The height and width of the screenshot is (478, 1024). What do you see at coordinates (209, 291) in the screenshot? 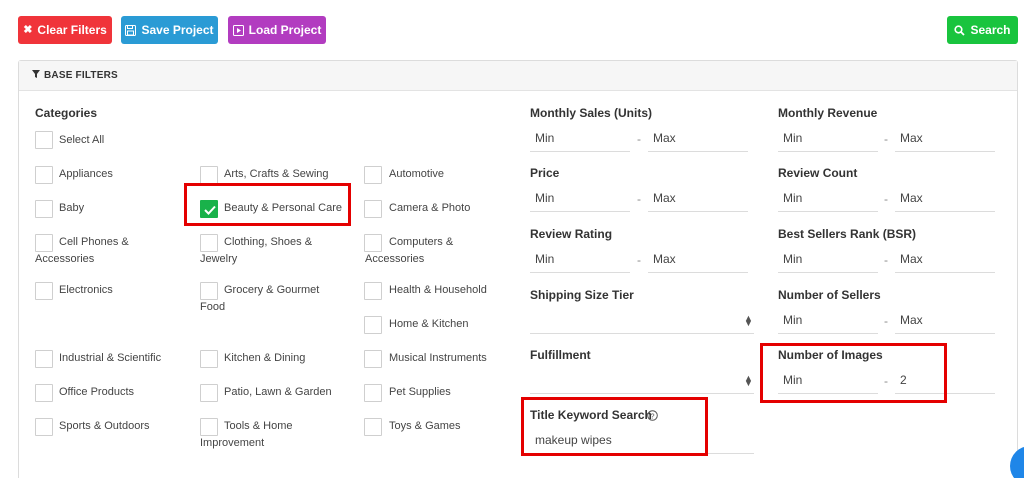
I see `checkbox-grocery` at bounding box center [209, 291].